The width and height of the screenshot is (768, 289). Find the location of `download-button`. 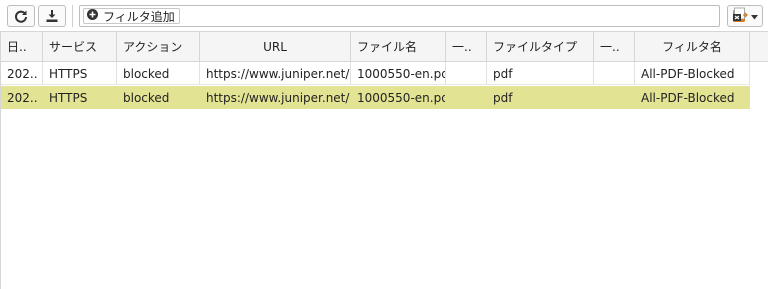

download-button is located at coordinates (52, 16).